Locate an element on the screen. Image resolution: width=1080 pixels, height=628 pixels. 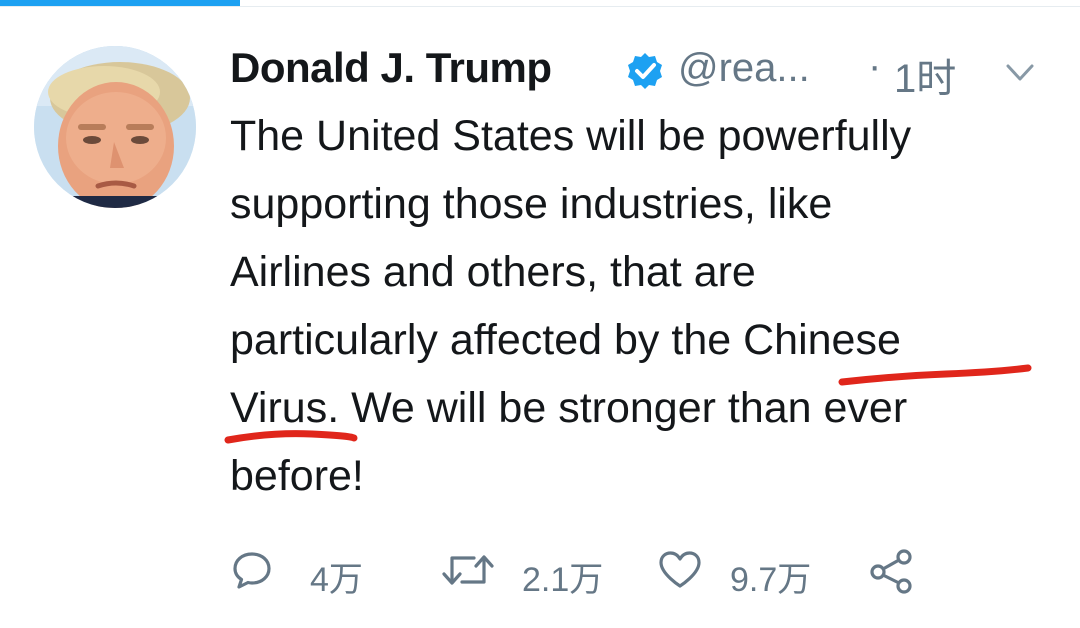
reply-count: 4万 is located at coordinates (336, 580).